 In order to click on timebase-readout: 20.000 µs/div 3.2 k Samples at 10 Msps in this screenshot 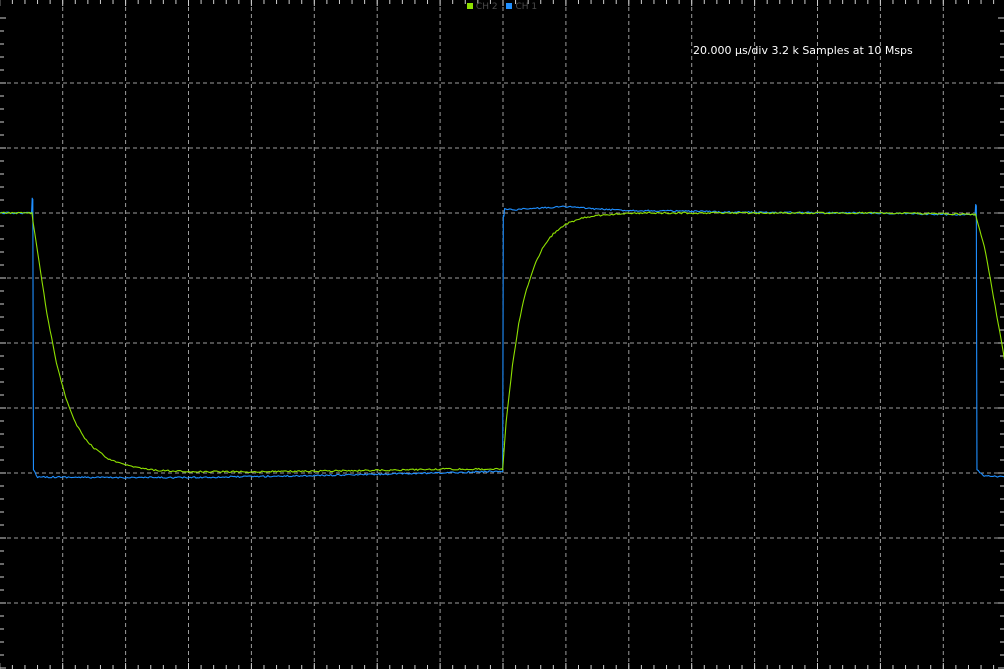, I will do `click(803, 50)`.